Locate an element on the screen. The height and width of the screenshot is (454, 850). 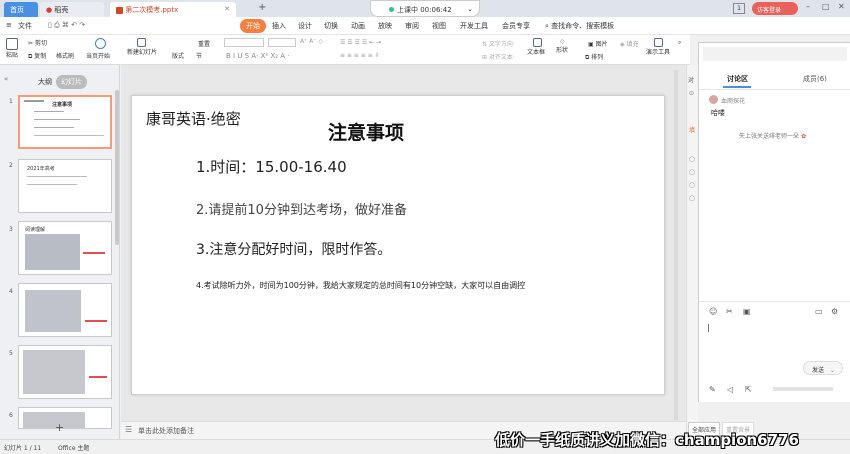
tab-daoke: ● 稻壳 is located at coordinates (72, 9).